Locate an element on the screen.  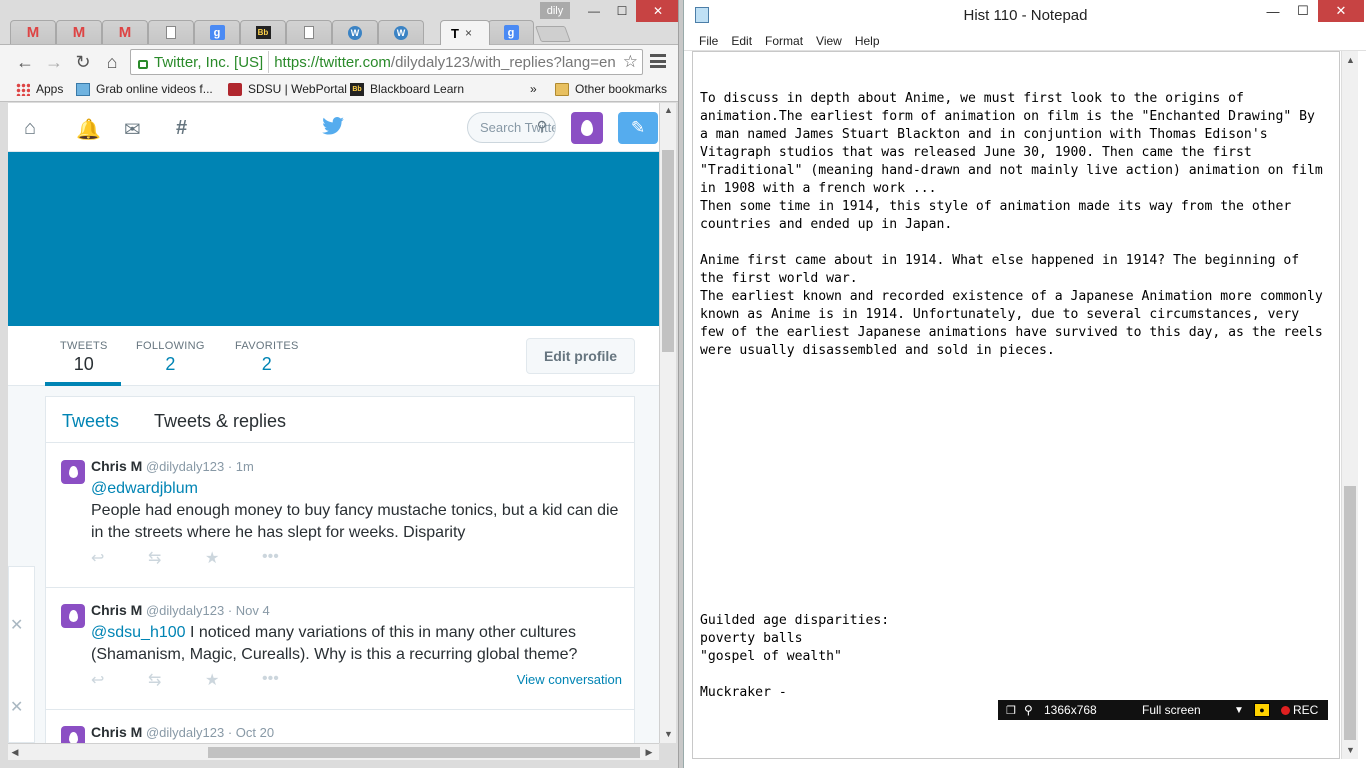
tab-wordpress-1: W is located at coordinates (355, 32).